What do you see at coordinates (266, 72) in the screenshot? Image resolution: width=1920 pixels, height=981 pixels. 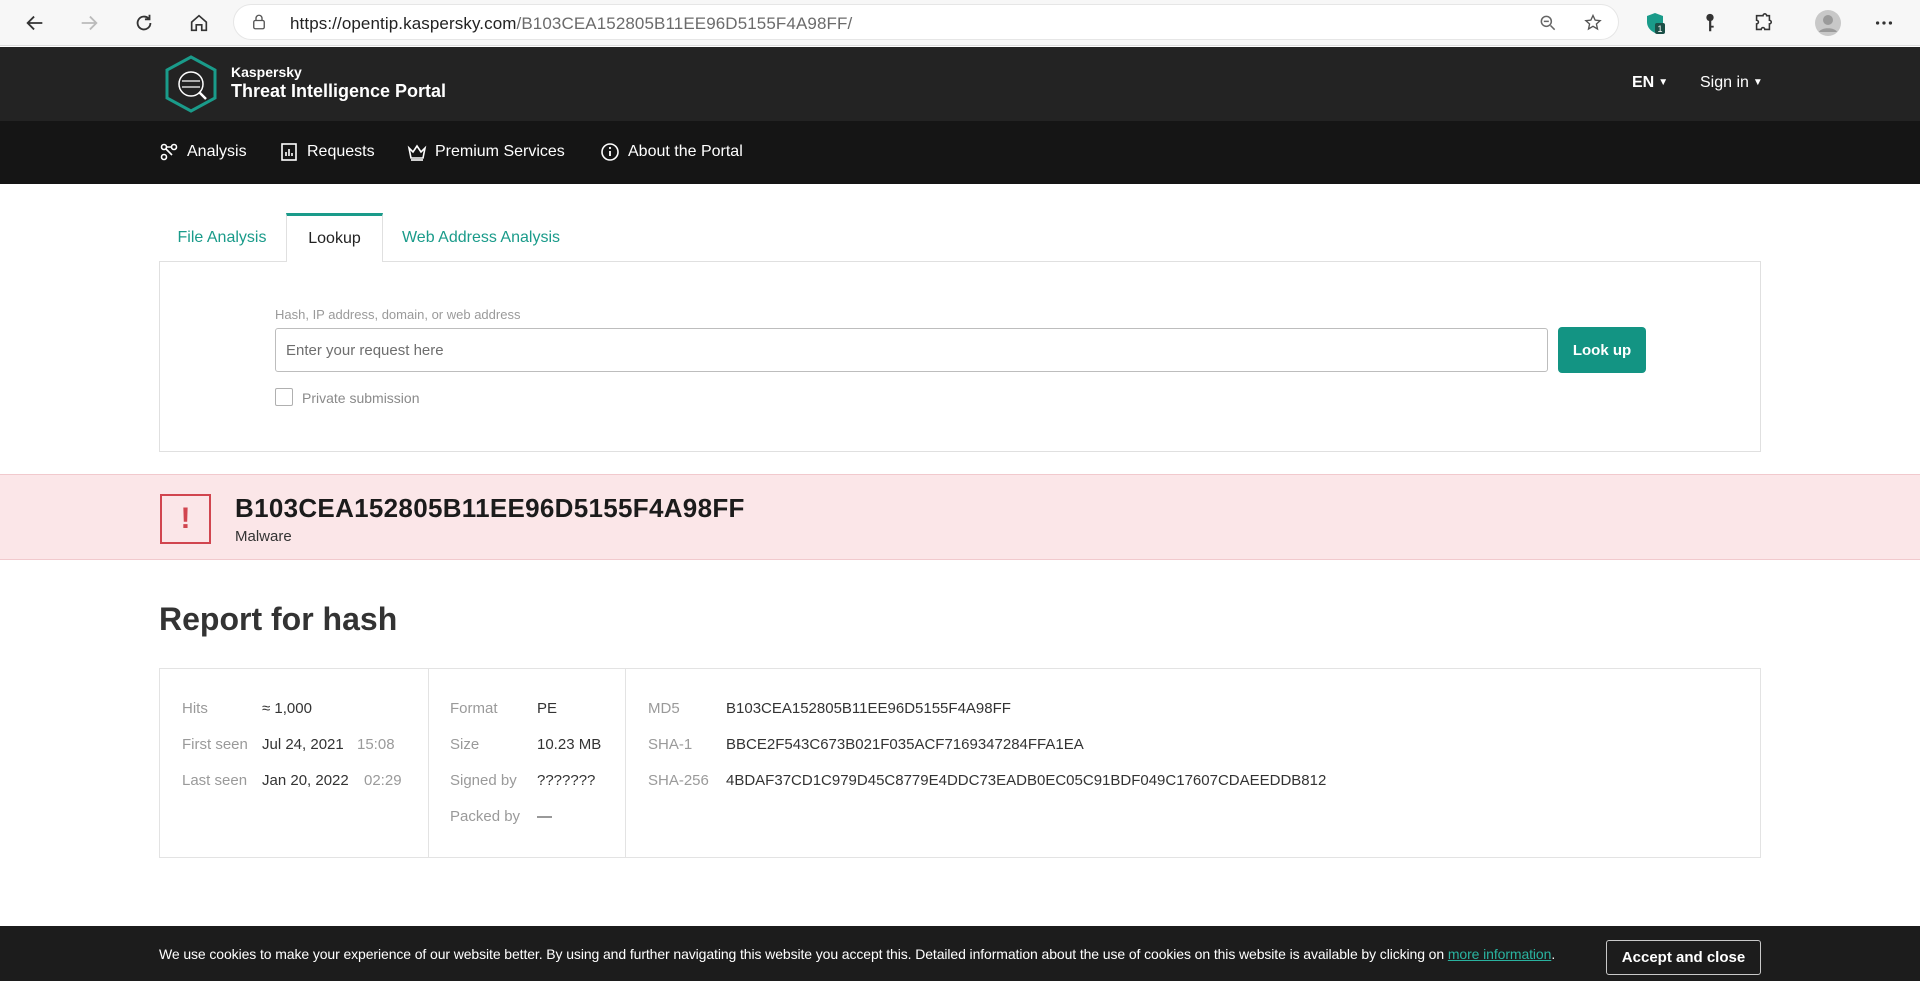 I see `brand-name: Kaspersky` at bounding box center [266, 72].